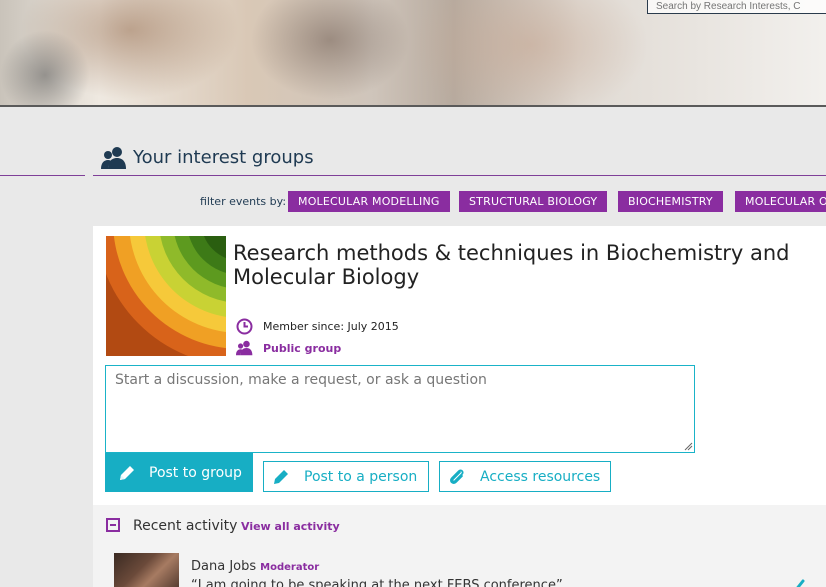 This screenshot has height=587, width=826. I want to click on author-role: Moderator, so click(290, 567).